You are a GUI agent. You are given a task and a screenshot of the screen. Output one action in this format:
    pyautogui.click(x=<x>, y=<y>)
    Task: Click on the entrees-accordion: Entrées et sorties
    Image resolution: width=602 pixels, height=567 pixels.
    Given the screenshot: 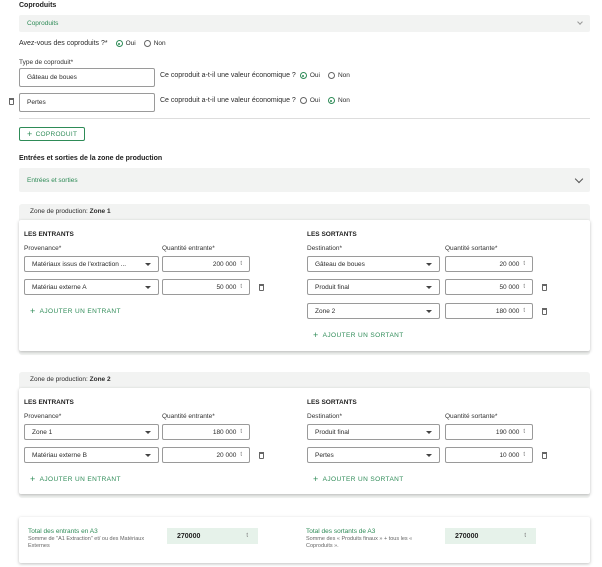 What is the action you would take?
    pyautogui.click(x=304, y=180)
    